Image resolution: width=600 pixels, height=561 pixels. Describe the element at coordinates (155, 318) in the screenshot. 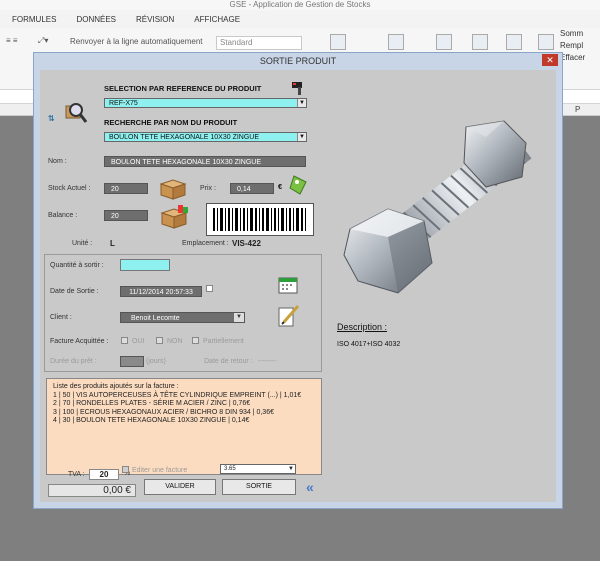

I see `client-value: Benoit Lecomte` at that location.